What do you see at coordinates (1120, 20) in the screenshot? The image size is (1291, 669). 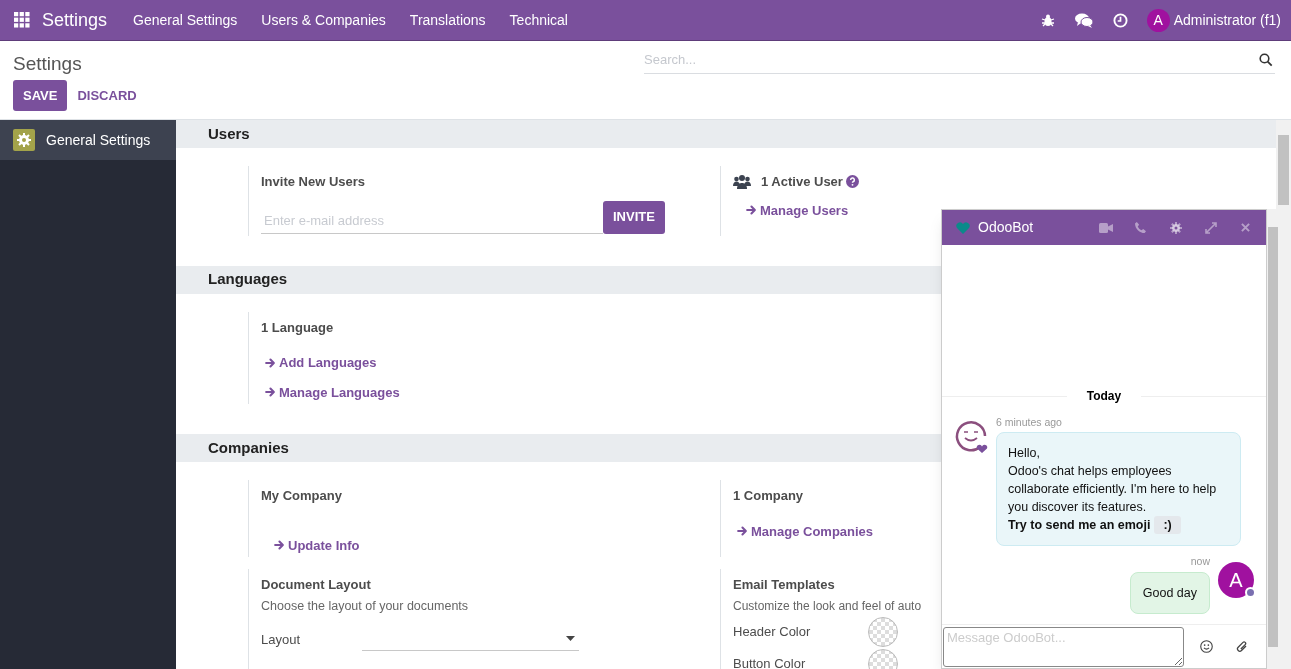 I see `clock-icon` at bounding box center [1120, 20].